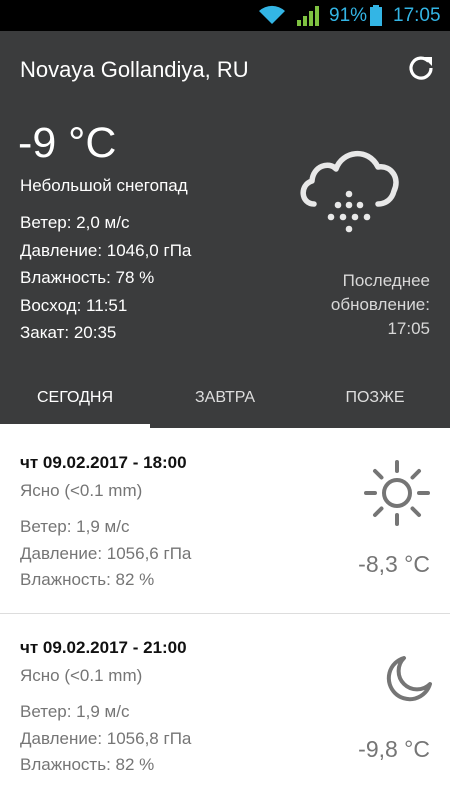 The width and height of the screenshot is (450, 800). I want to click on sunset-text: Закат: 20:35, so click(68, 332).